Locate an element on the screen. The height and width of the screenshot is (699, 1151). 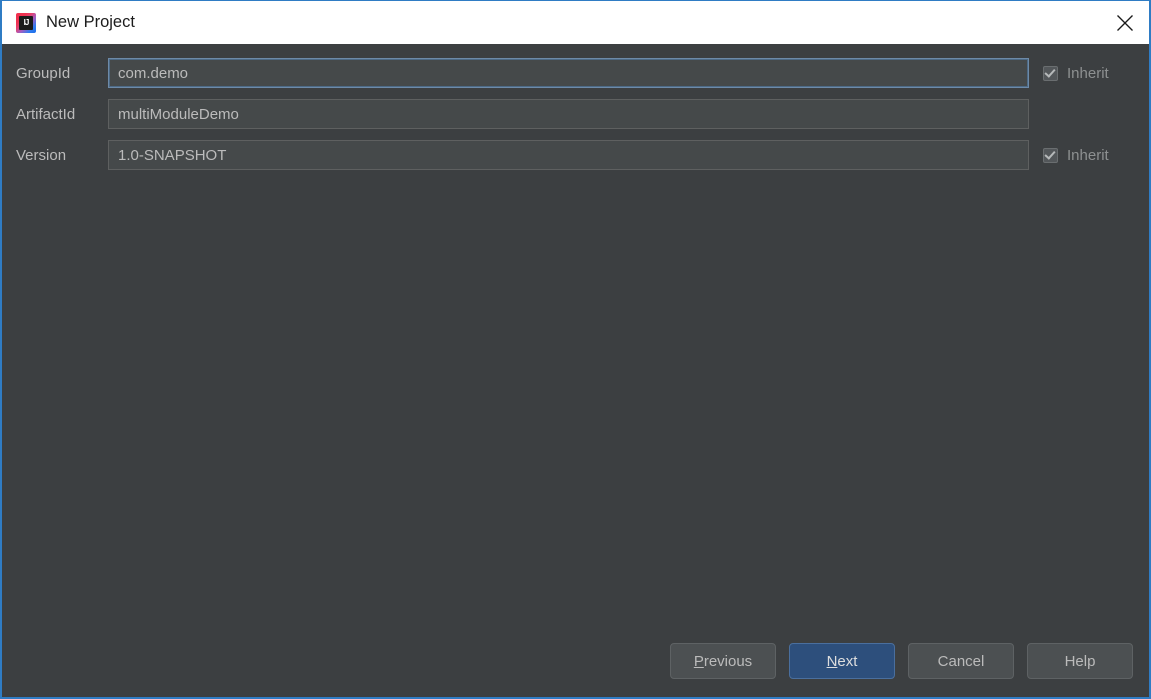
help-button: Help is located at coordinates (1080, 661).